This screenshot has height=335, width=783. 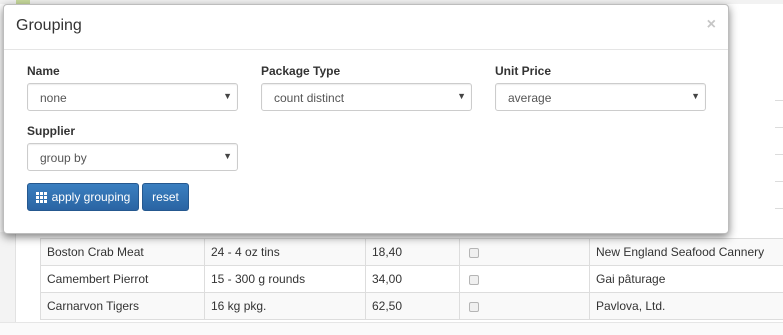 What do you see at coordinates (711, 25) in the screenshot?
I see `close-icon: ×` at bounding box center [711, 25].